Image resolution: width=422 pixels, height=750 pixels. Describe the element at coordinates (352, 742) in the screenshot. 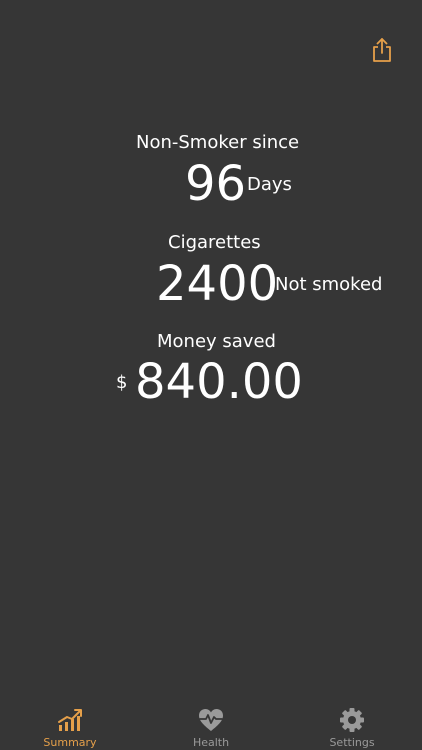

I see `tab-settings-label: Settings` at that location.